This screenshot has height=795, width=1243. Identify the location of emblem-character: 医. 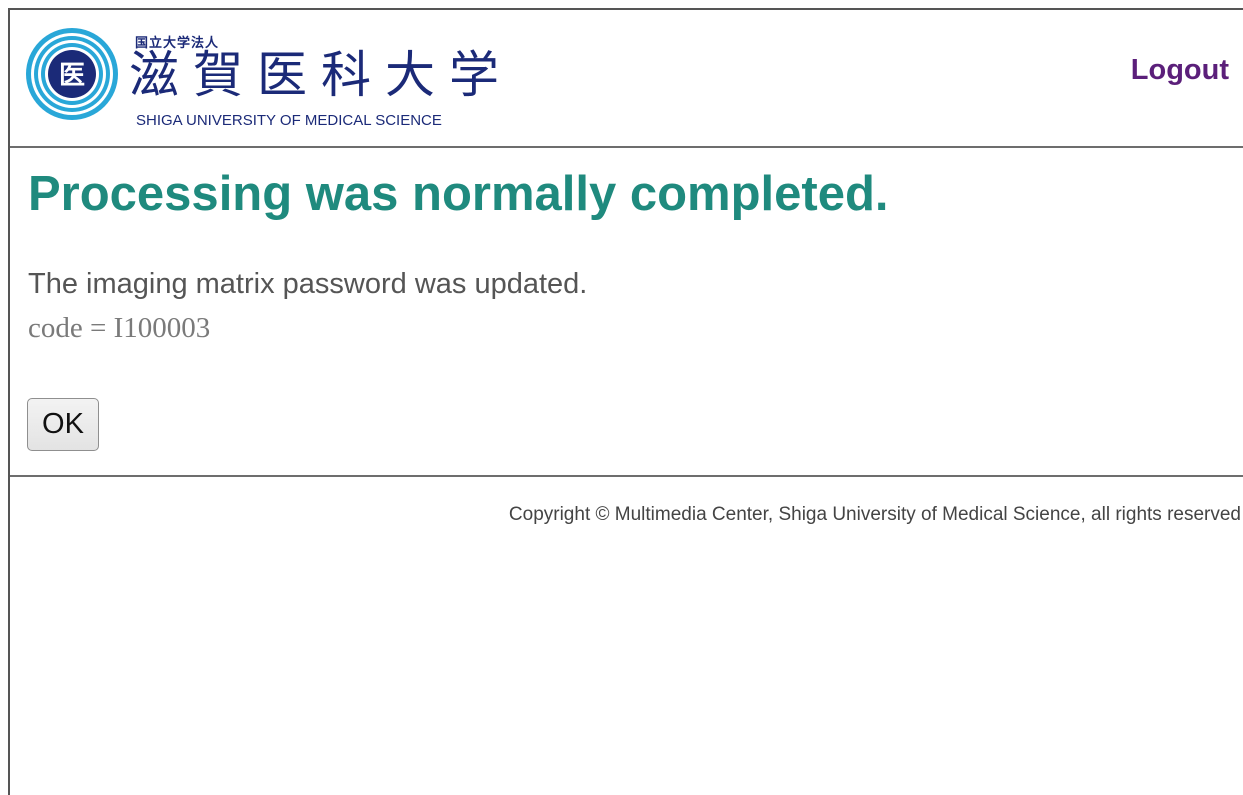
(72, 76).